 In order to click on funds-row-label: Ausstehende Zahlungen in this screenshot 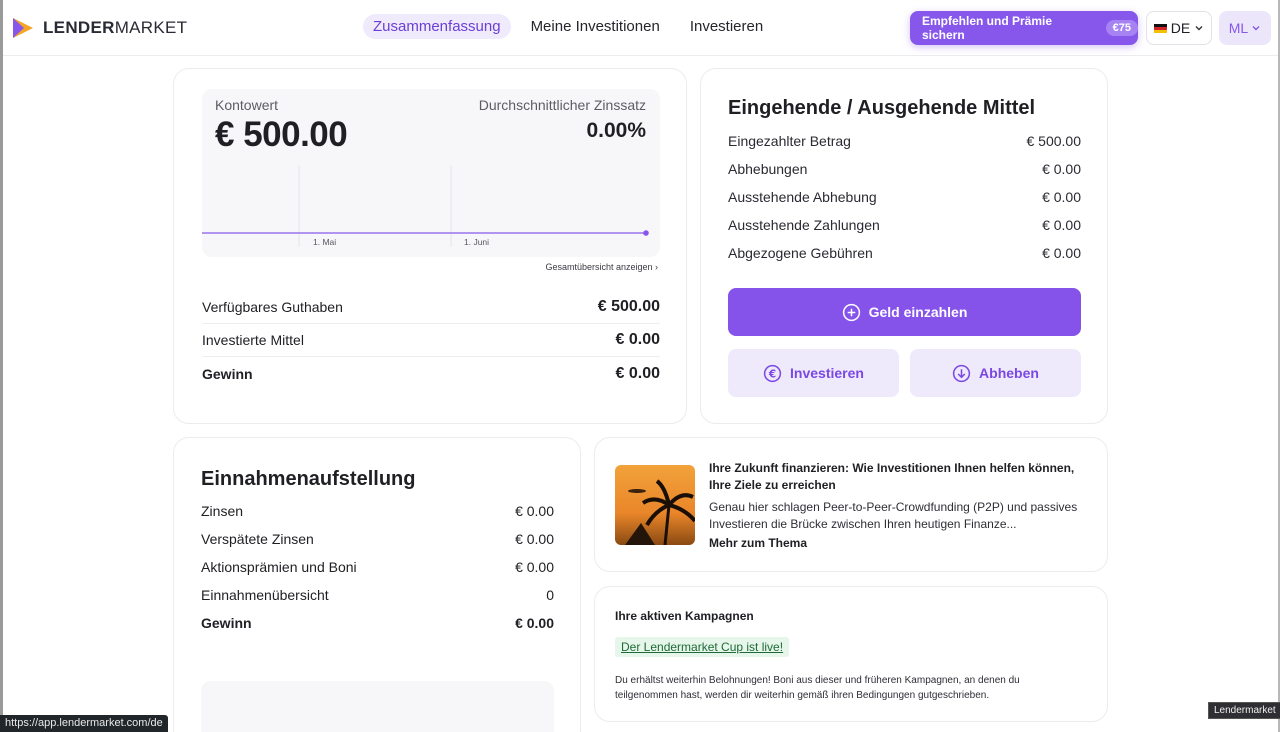, I will do `click(804, 225)`.